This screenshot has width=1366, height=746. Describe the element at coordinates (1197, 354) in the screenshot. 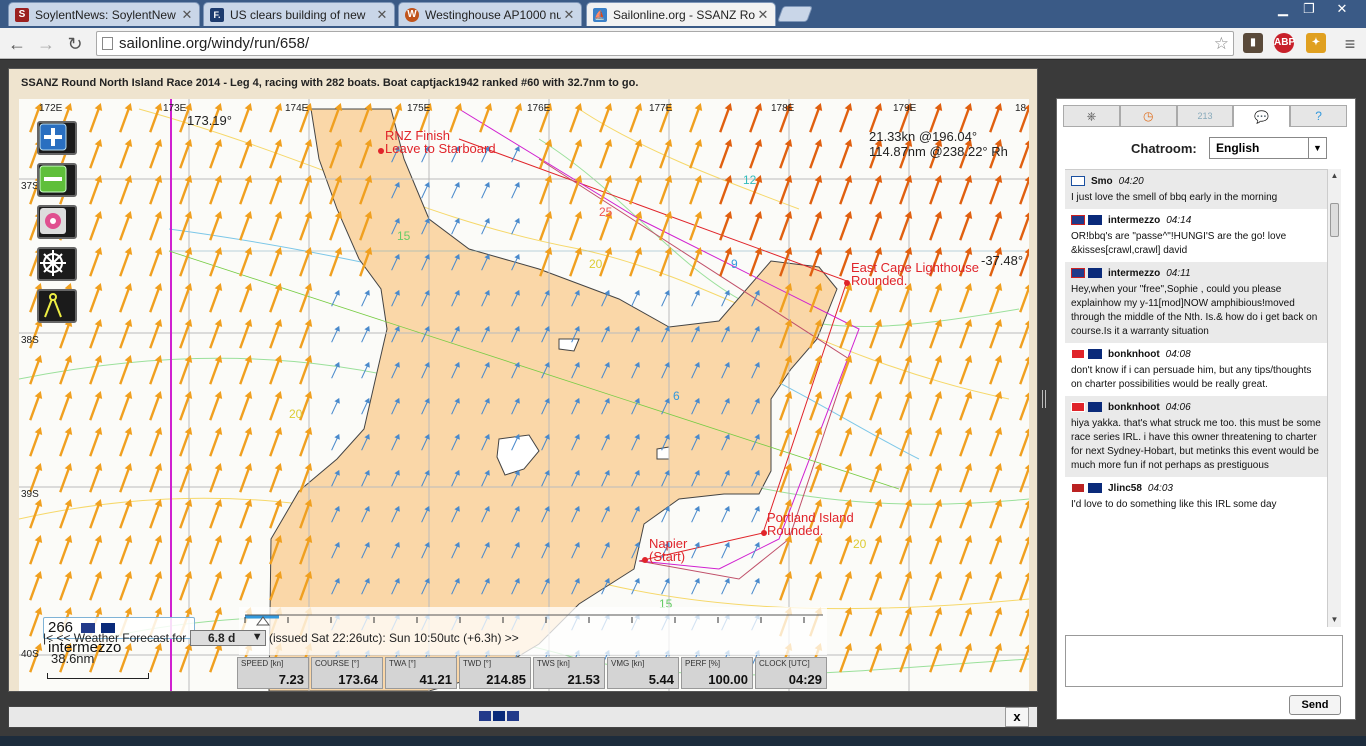

I see `chat-message-header: bonknhoot 04:08` at that location.